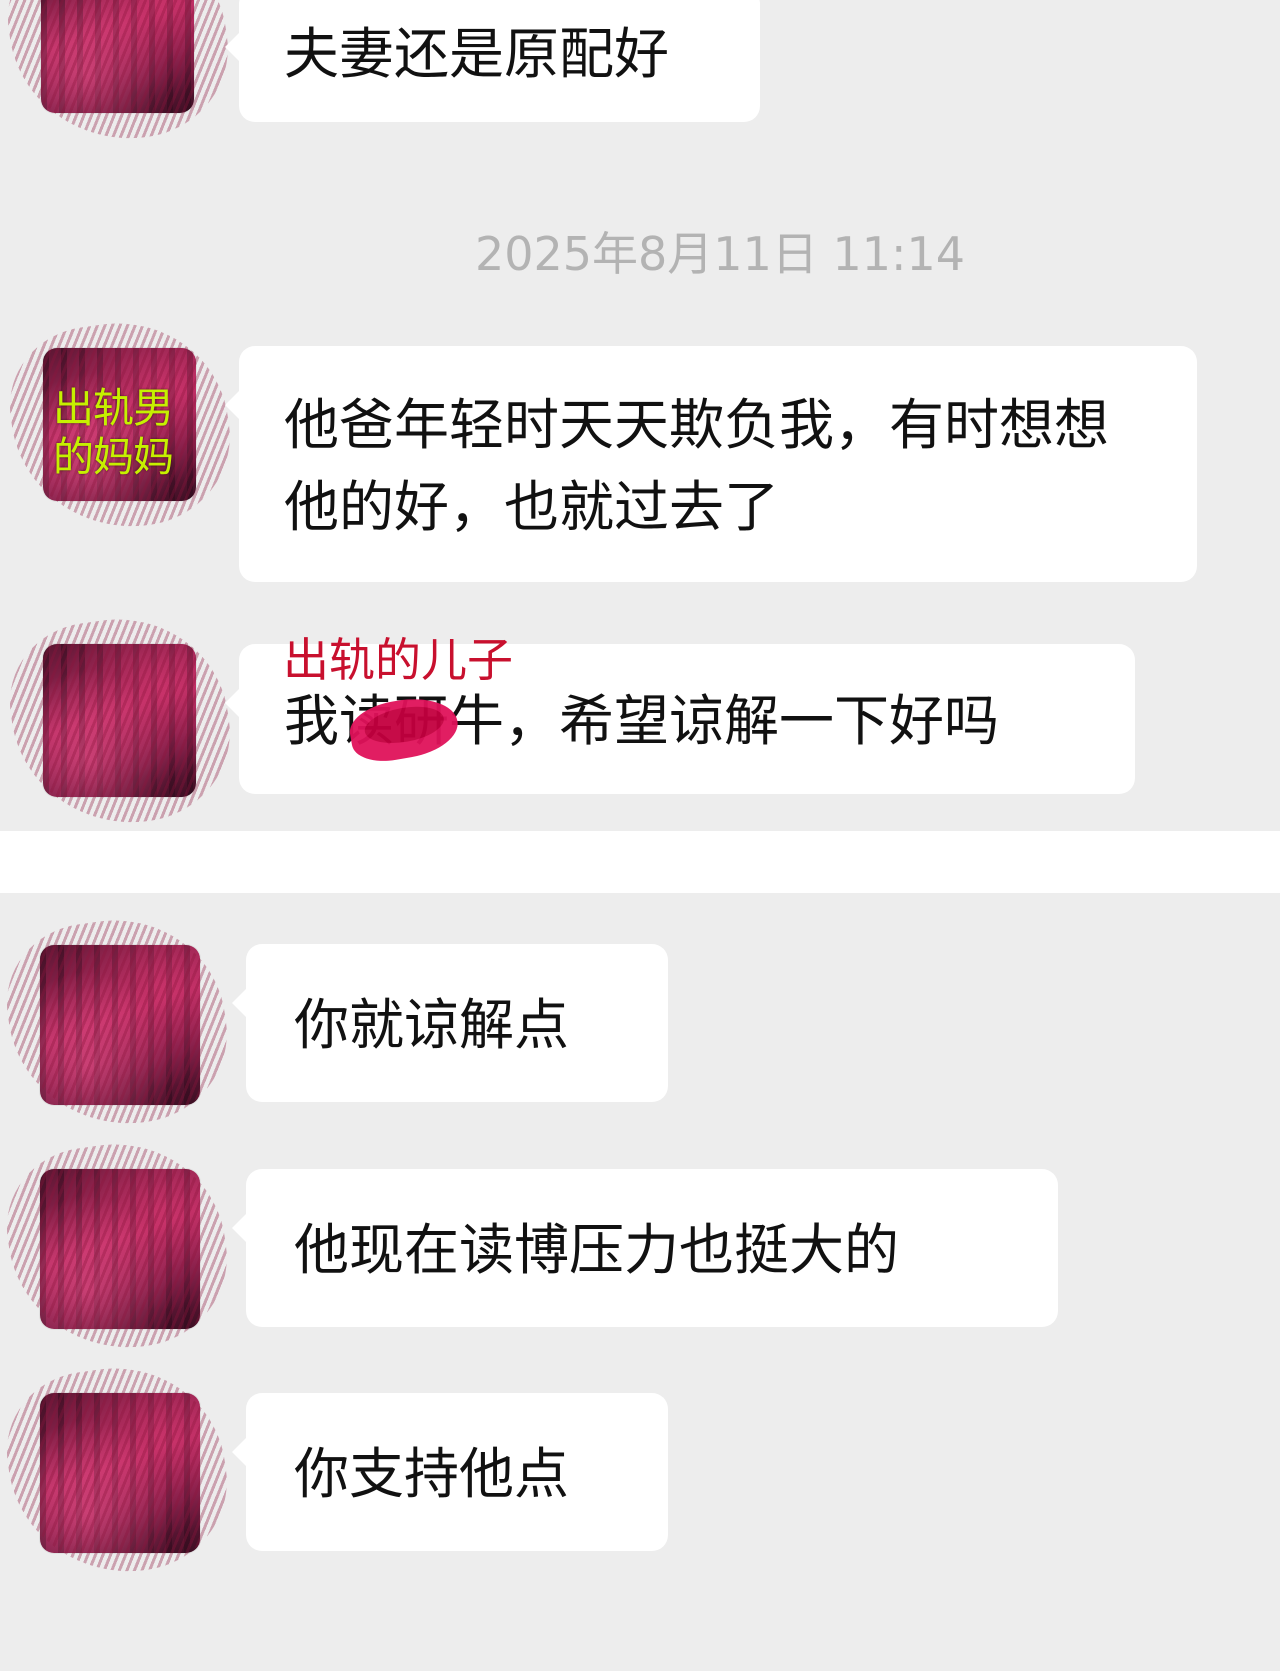 This screenshot has height=1671, width=1280. I want to click on message-text: 他爸年轻时天天欺负我，有时想想他的好，也就过去了, so click(697, 466).